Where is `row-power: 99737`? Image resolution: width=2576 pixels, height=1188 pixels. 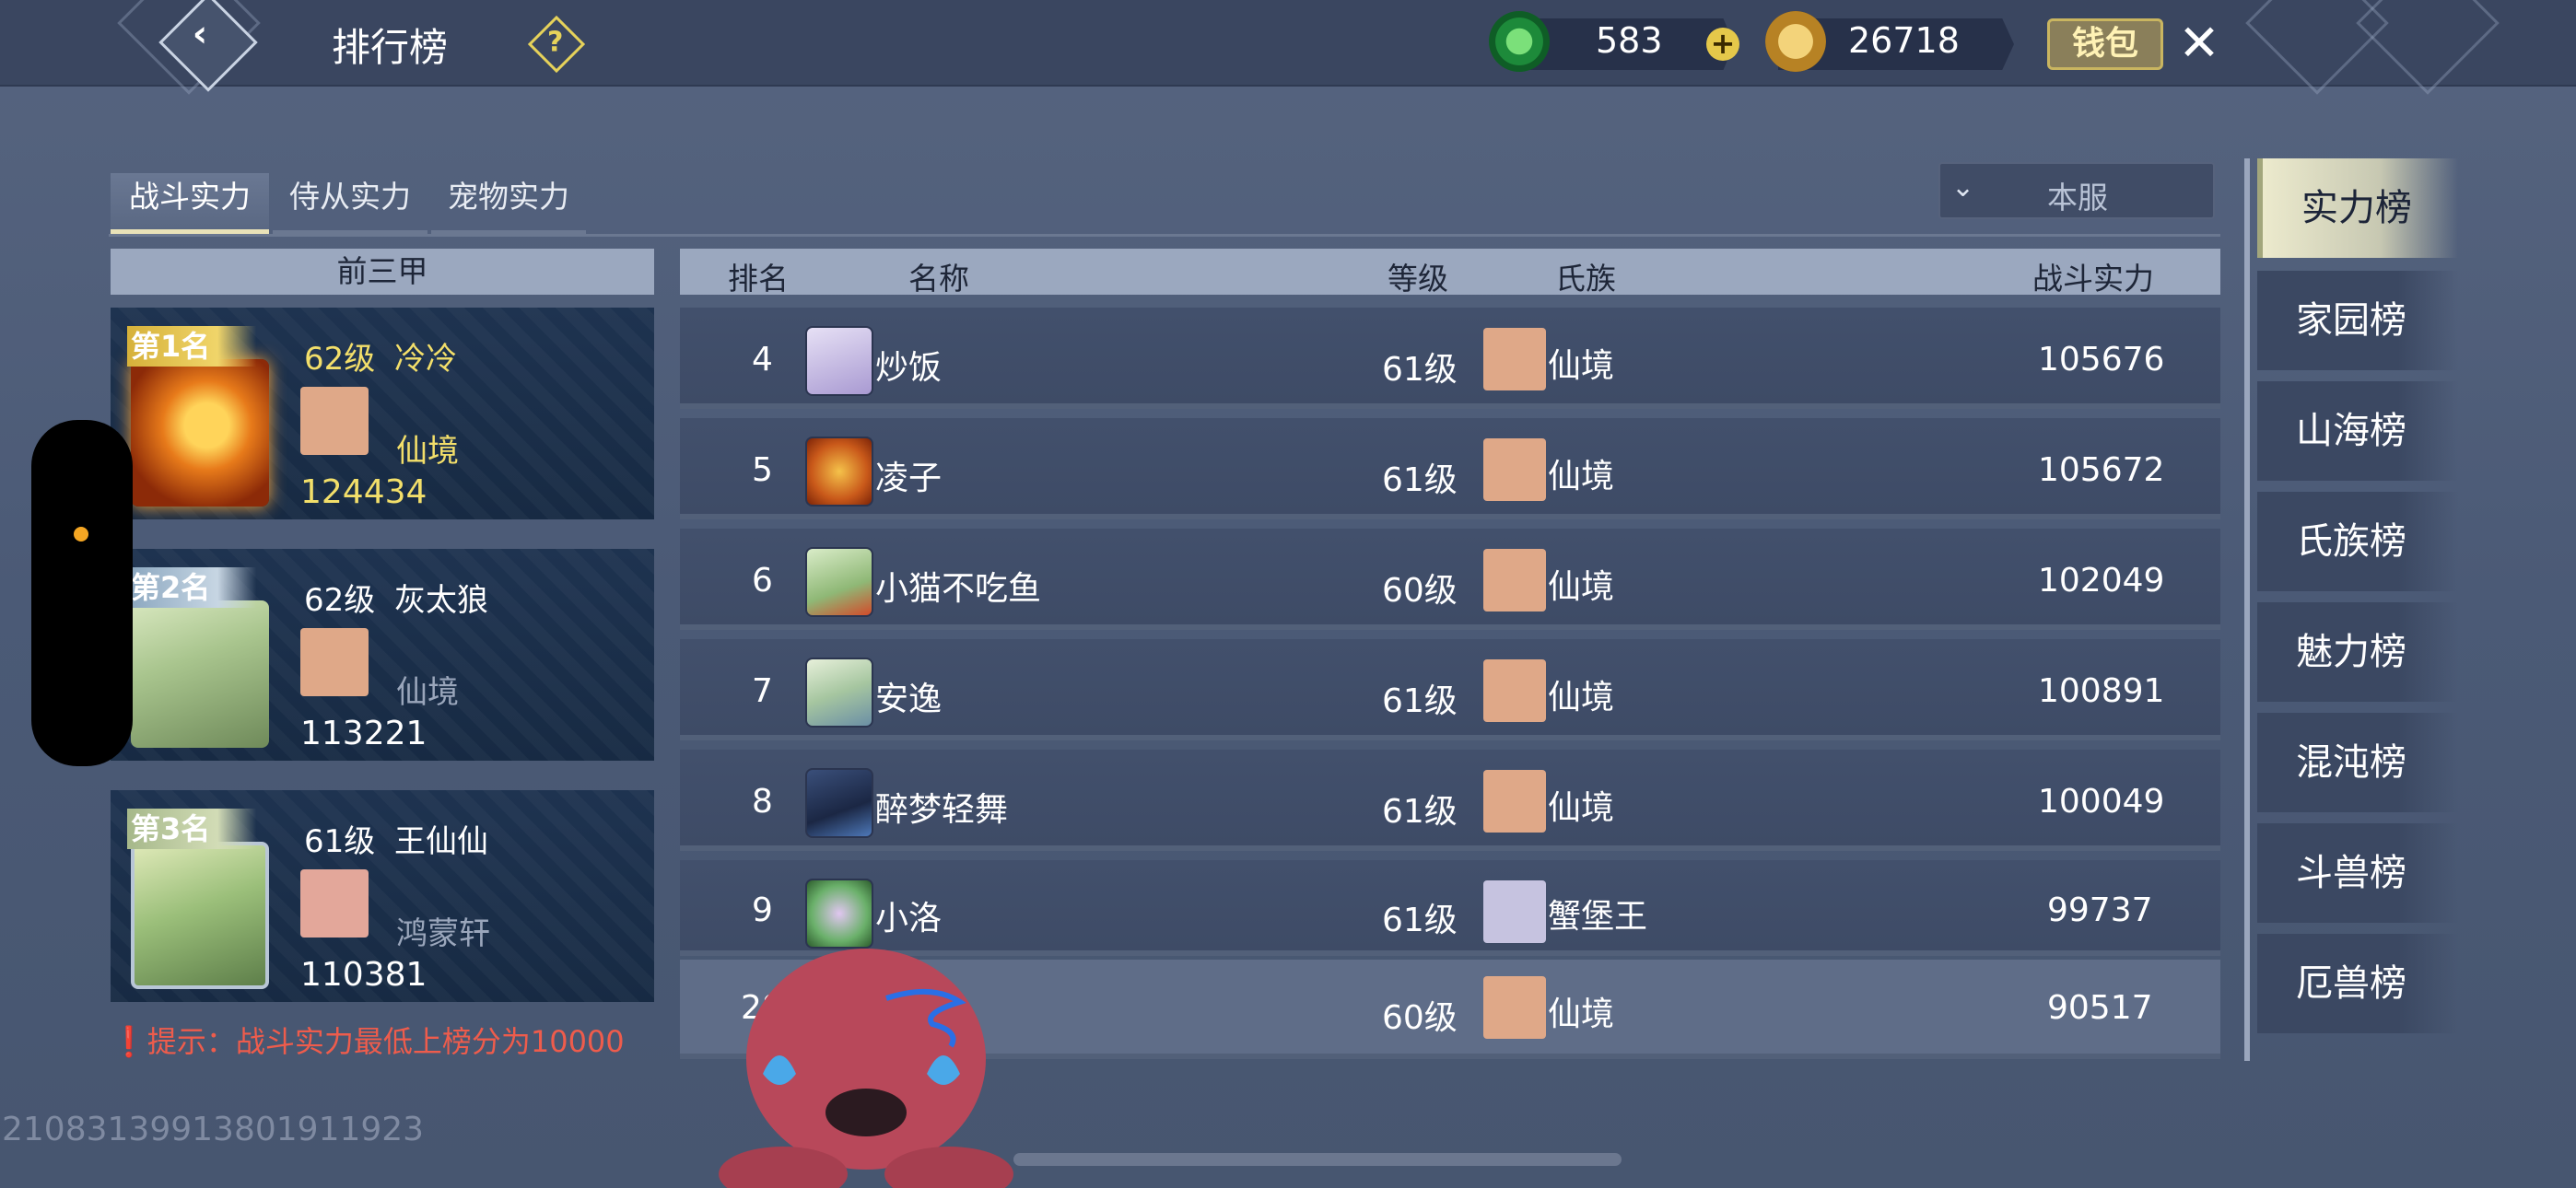
row-power: 99737 is located at coordinates (2100, 910).